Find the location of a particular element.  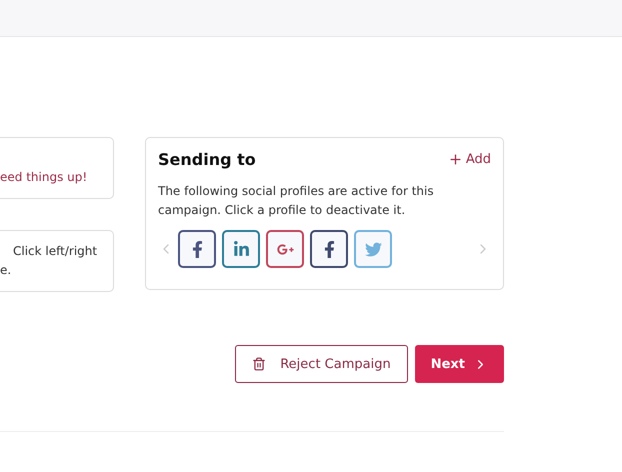

trash-icon is located at coordinates (259, 364).